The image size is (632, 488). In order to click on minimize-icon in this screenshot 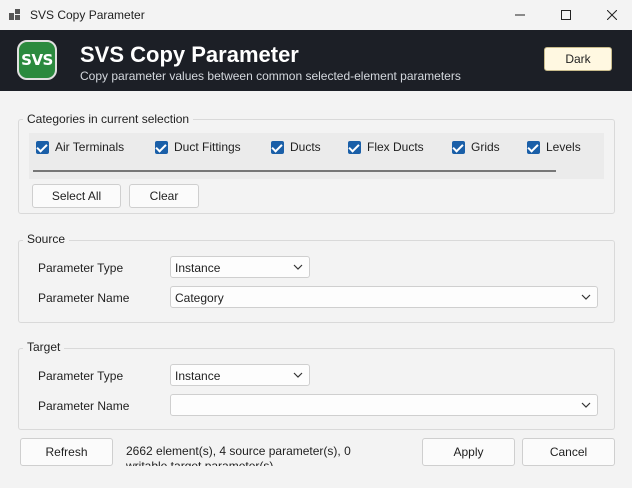, I will do `click(520, 15)`.